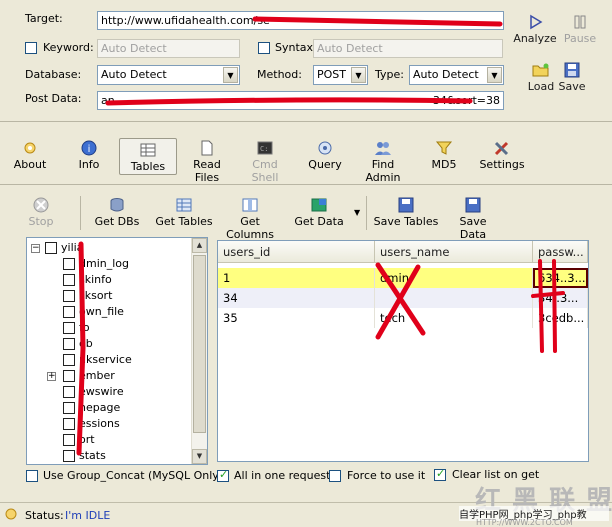 The height and width of the screenshot is (527, 612). Describe the element at coordinates (580, 38) in the screenshot. I see `pause-label: Pause` at that location.